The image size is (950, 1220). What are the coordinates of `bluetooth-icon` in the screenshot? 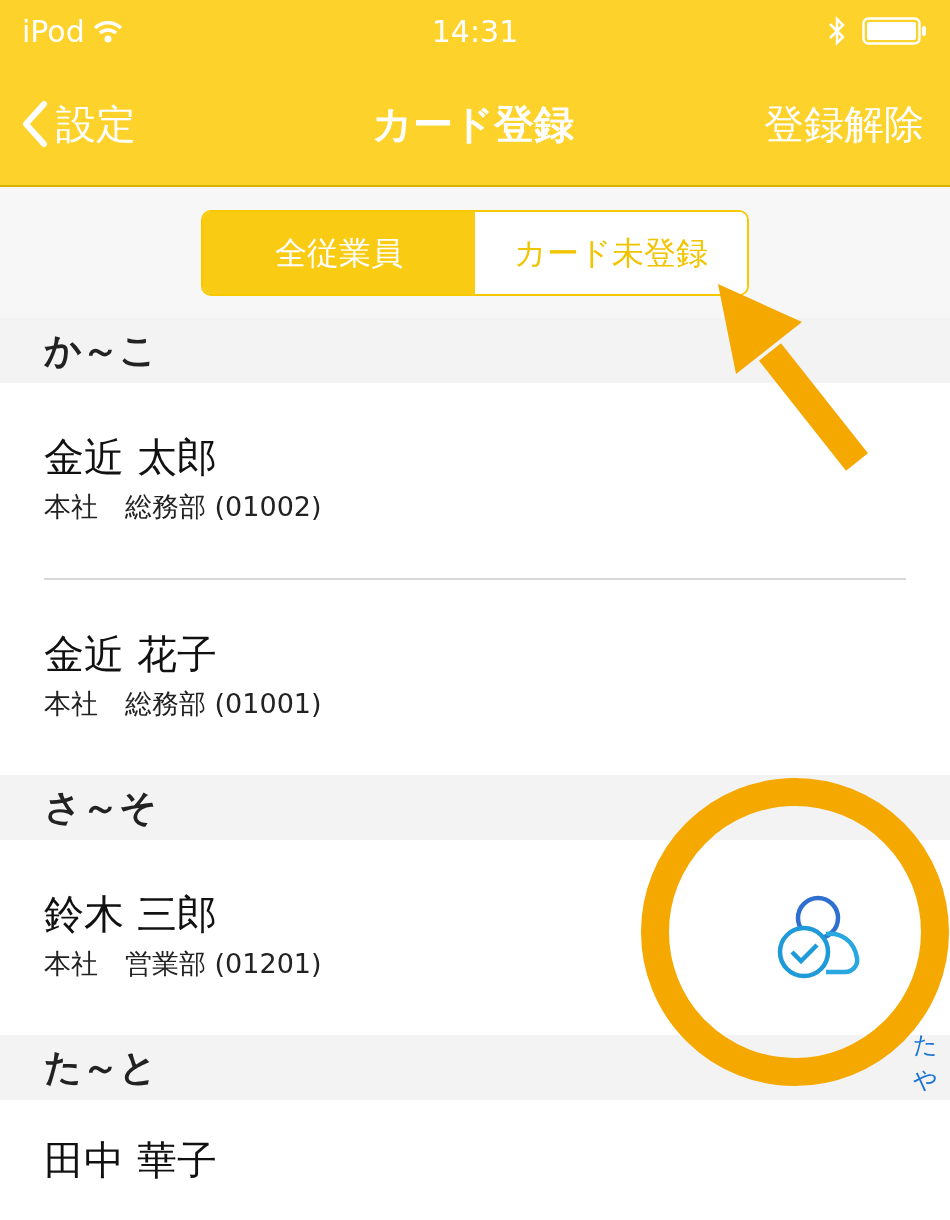 It's located at (837, 31).